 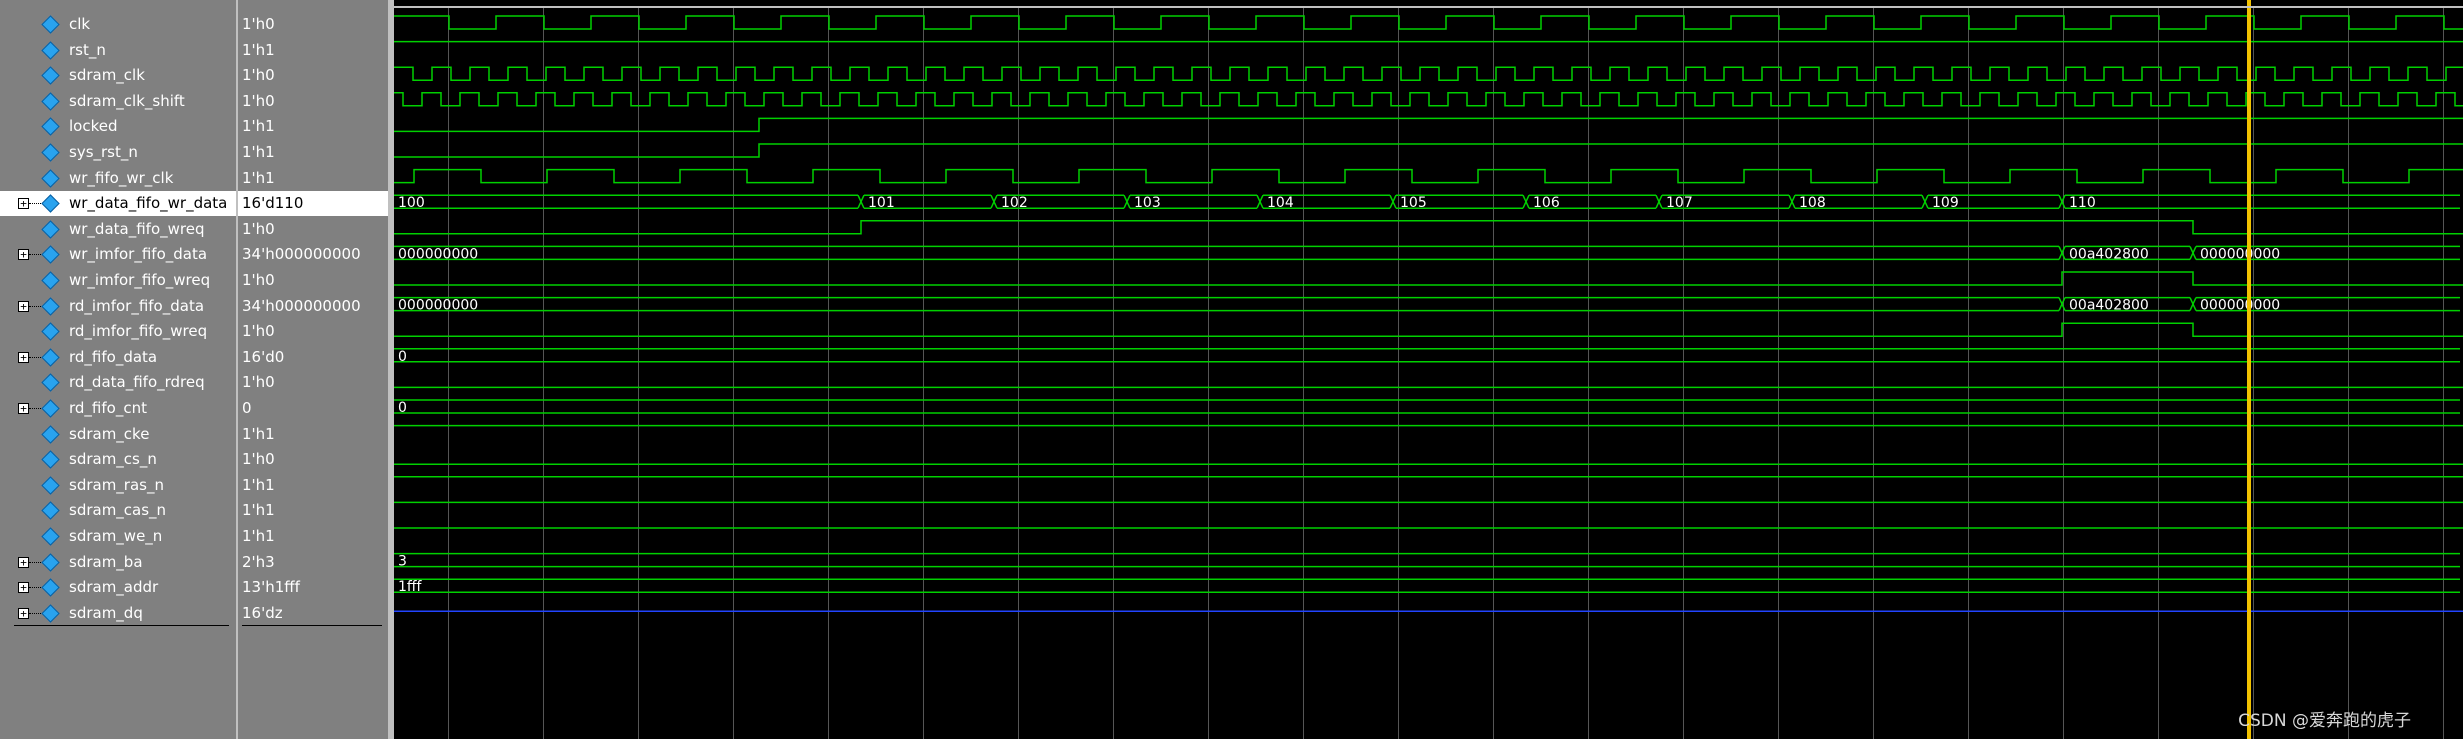 I want to click on bus-value-label: 103, so click(x=1147, y=203).